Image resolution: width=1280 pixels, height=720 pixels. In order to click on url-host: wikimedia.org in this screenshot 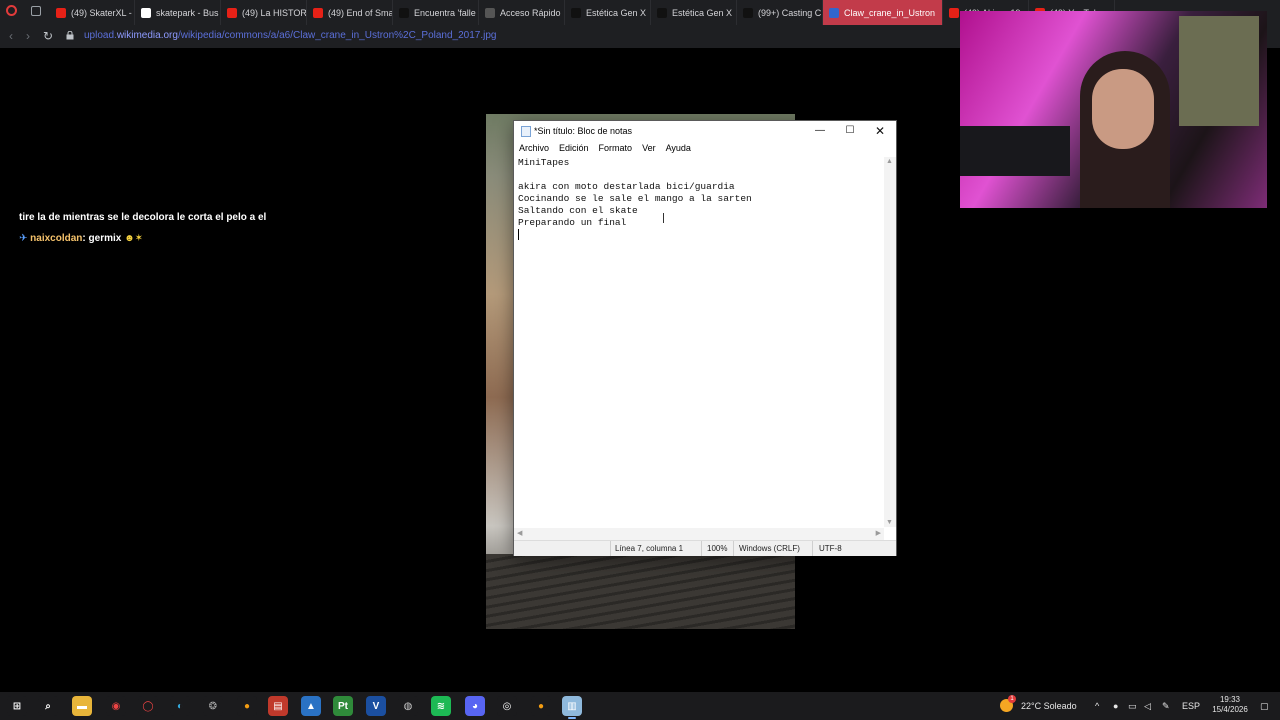, I will do `click(147, 35)`.